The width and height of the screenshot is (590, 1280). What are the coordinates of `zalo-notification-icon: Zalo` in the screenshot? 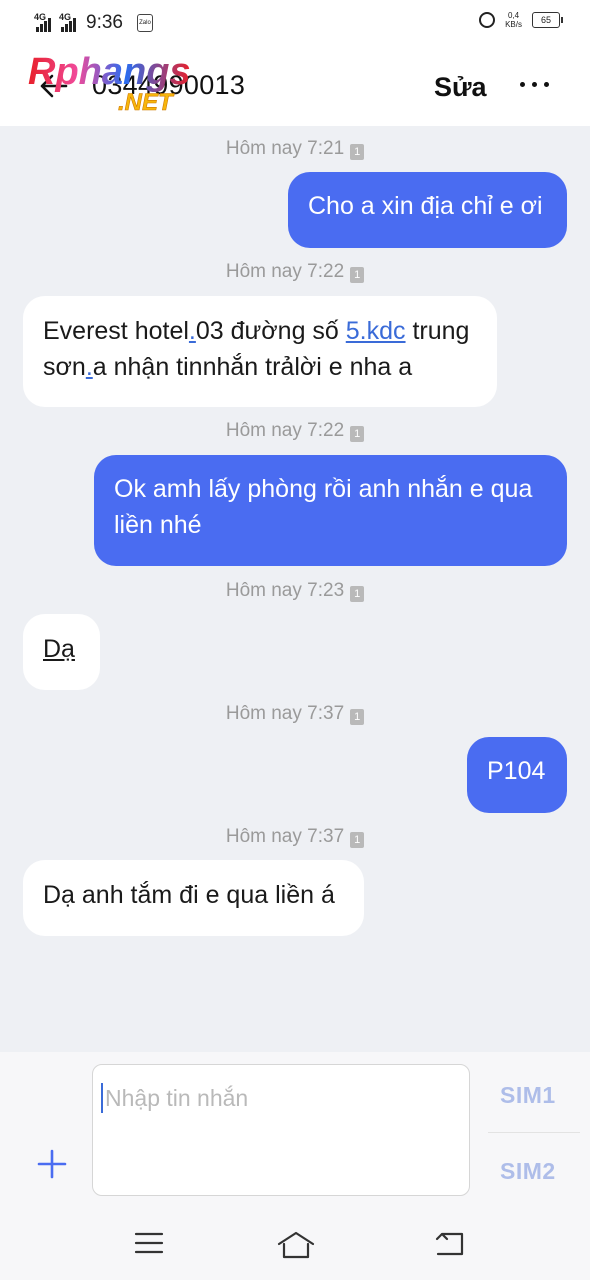 It's located at (144, 23).